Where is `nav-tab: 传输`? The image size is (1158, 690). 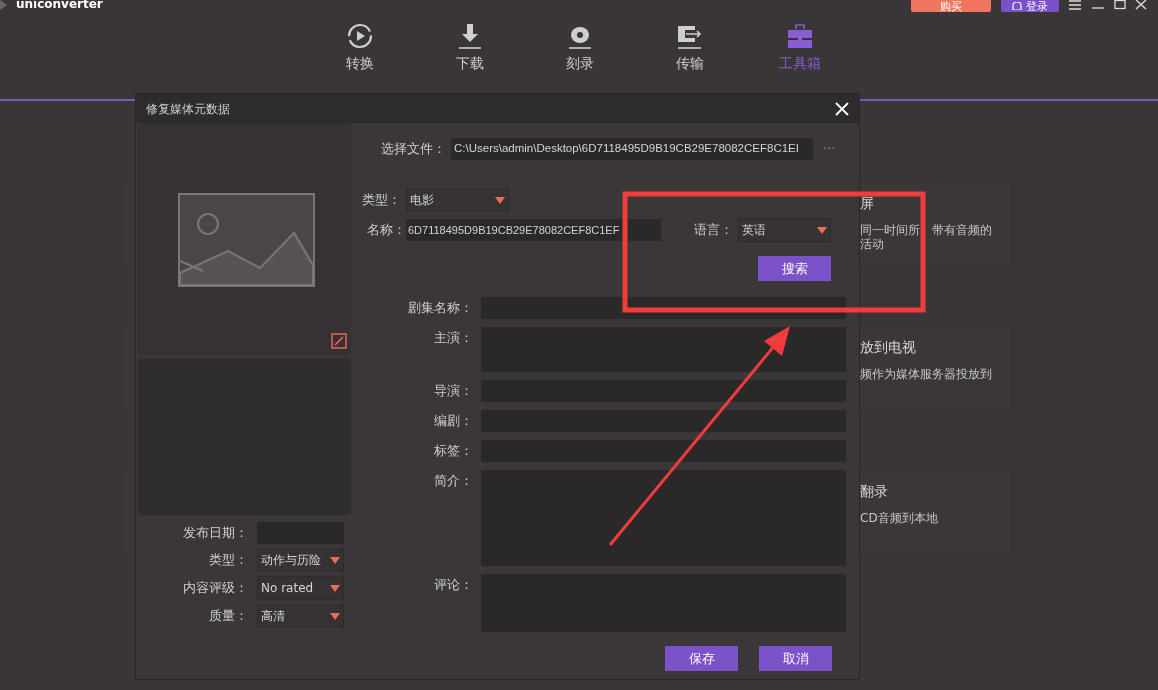
nav-tab: 传输 is located at coordinates (690, 46).